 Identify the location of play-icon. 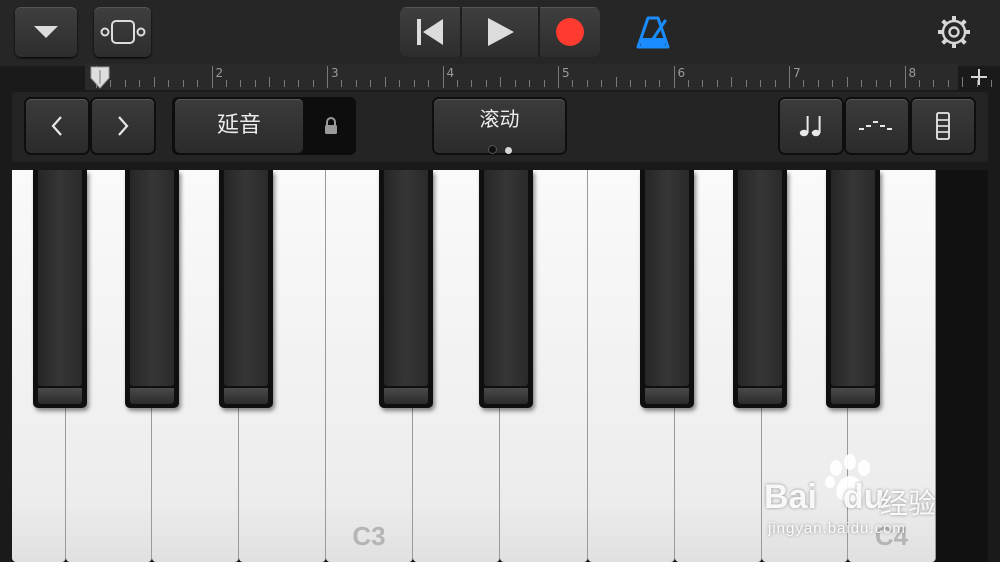
(501, 32).